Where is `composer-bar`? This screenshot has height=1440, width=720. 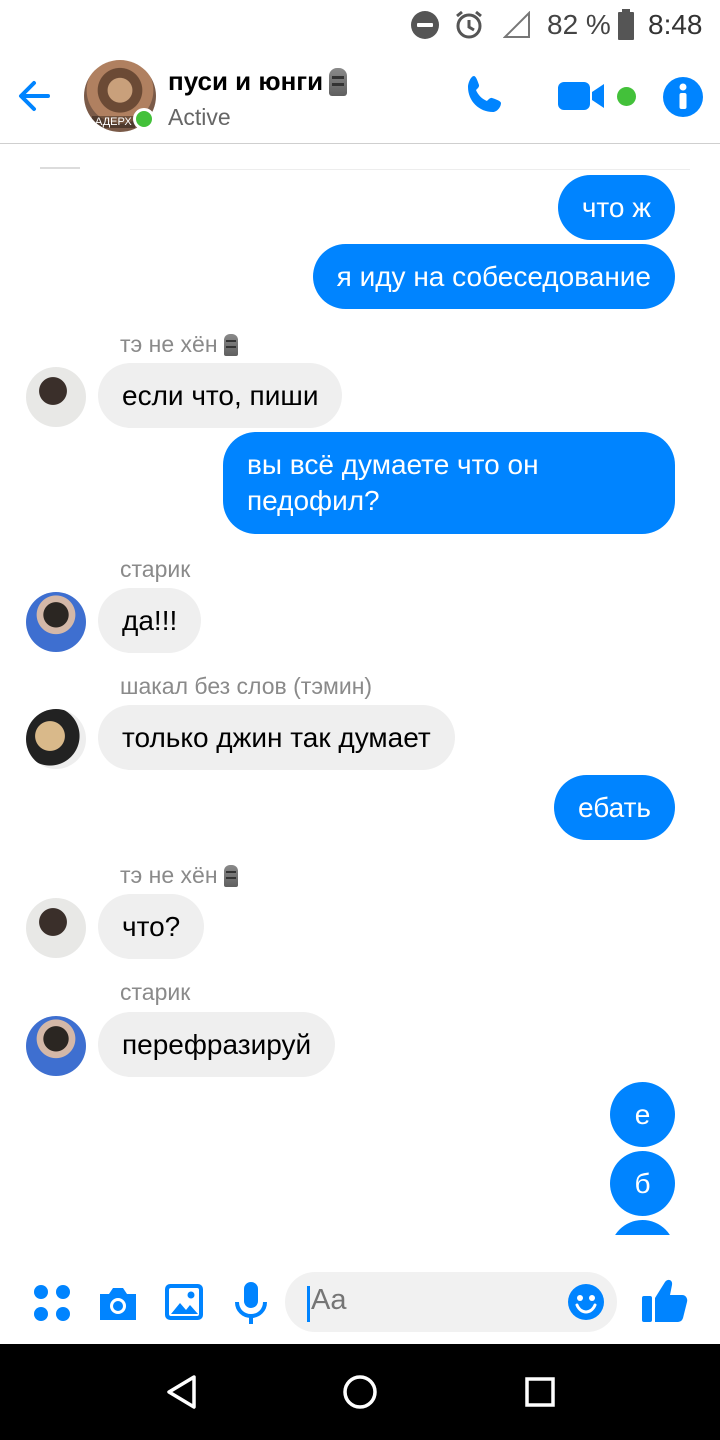
composer-bar is located at coordinates (360, 1303).